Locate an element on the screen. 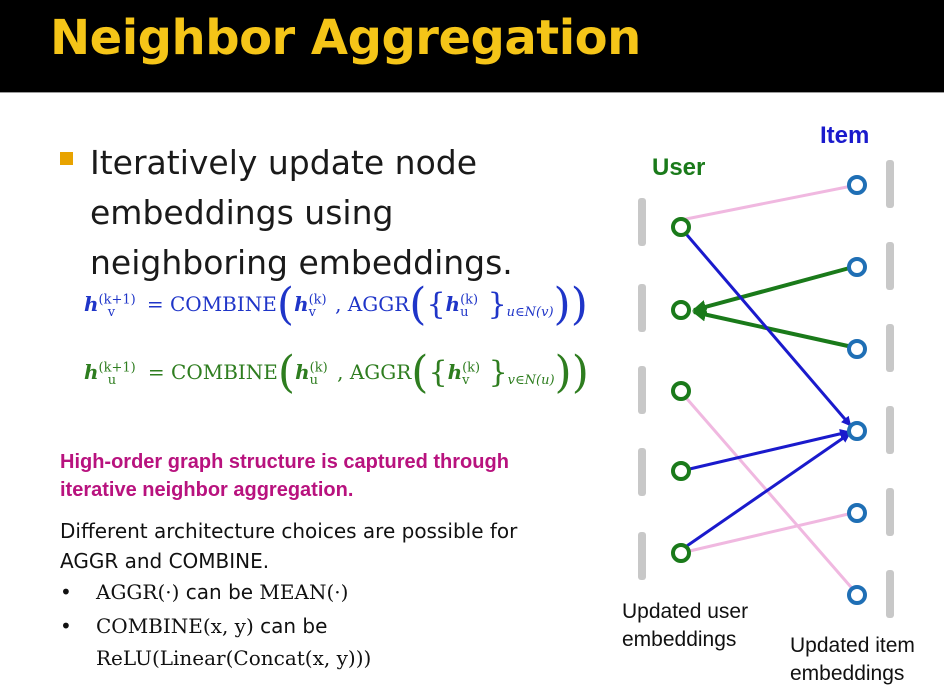 The width and height of the screenshot is (944, 688). item-caption: Updated item embeddings is located at coordinates (852, 659).